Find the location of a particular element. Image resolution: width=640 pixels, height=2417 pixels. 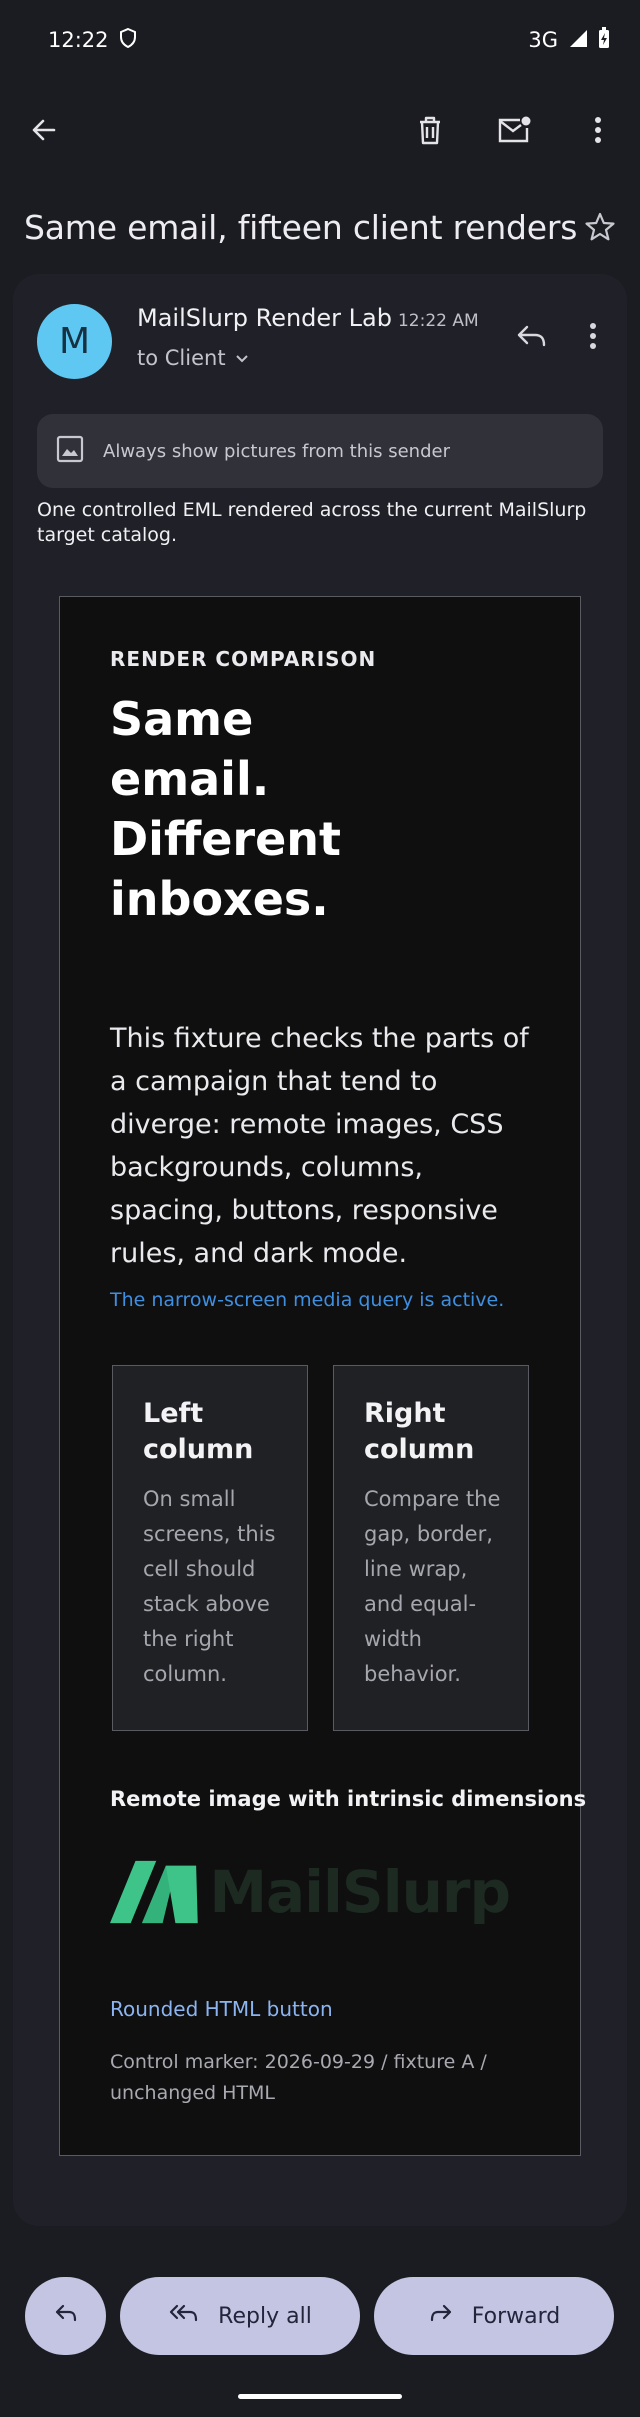

reply-all-icon is located at coordinates (184, 2316).